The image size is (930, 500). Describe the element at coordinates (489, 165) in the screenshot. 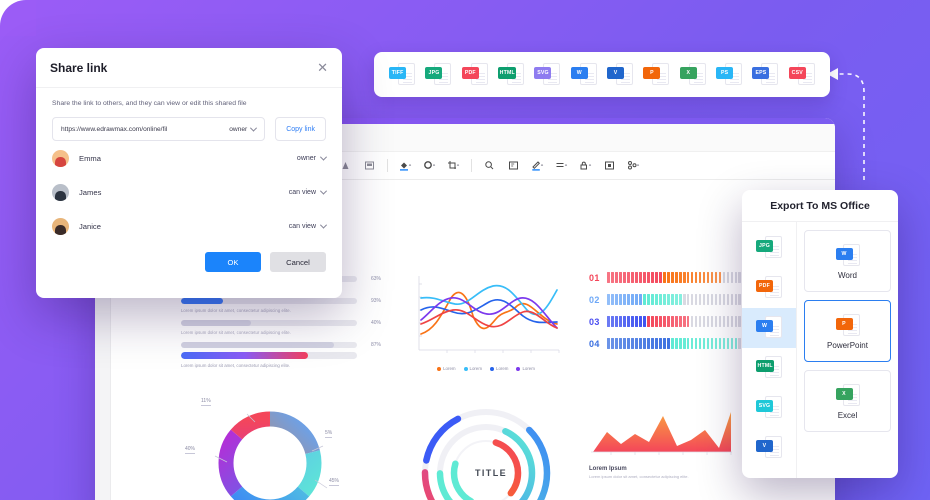

I see `zoom-icon` at that location.